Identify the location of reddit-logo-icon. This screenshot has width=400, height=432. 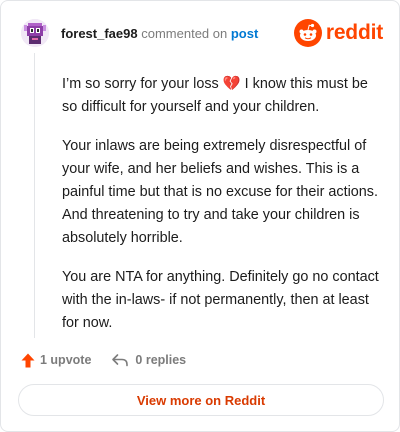
(307, 33).